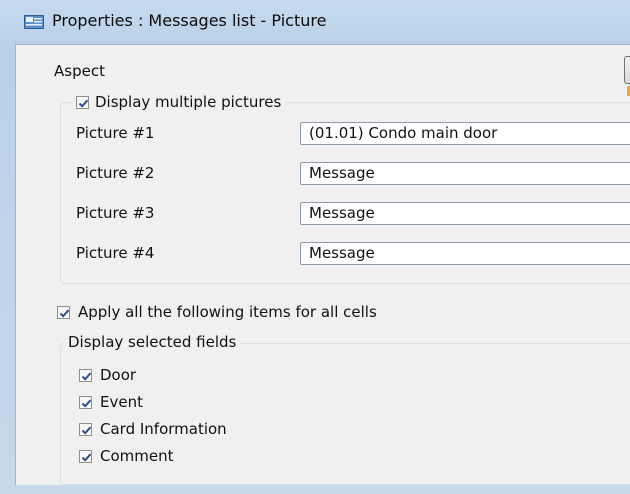 This screenshot has height=494, width=630. I want to click on picture-3-select: Message, so click(465, 213).